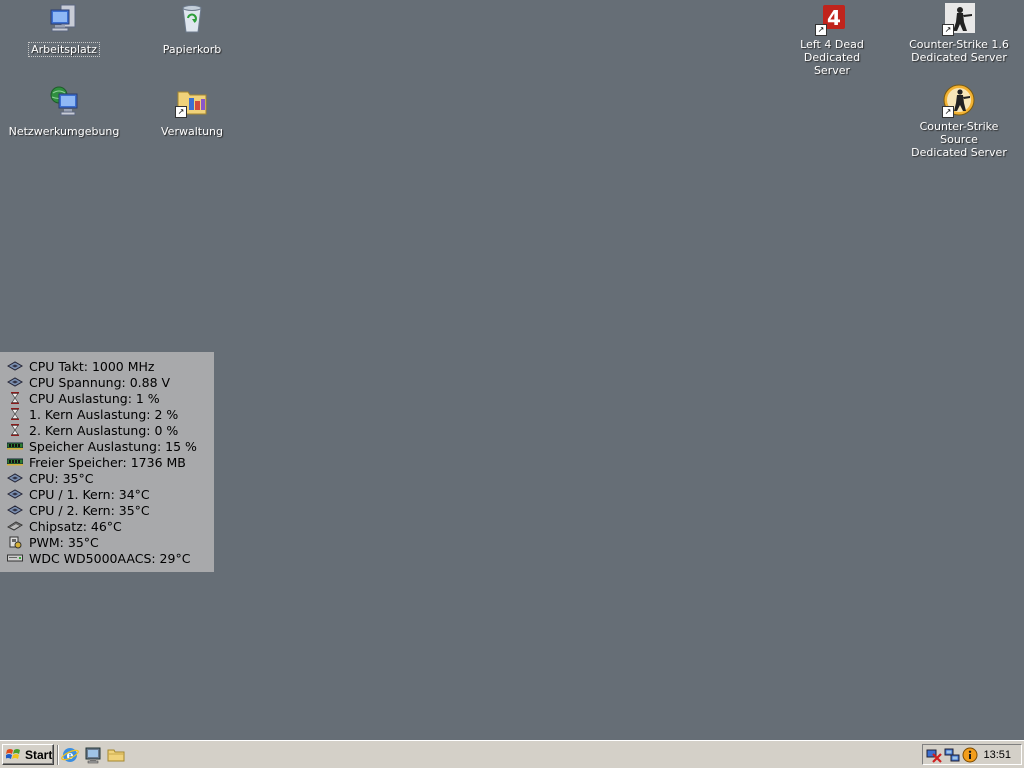  Describe the element at coordinates (70, 755) in the screenshot. I see `internet-explorer-icon: e` at that location.